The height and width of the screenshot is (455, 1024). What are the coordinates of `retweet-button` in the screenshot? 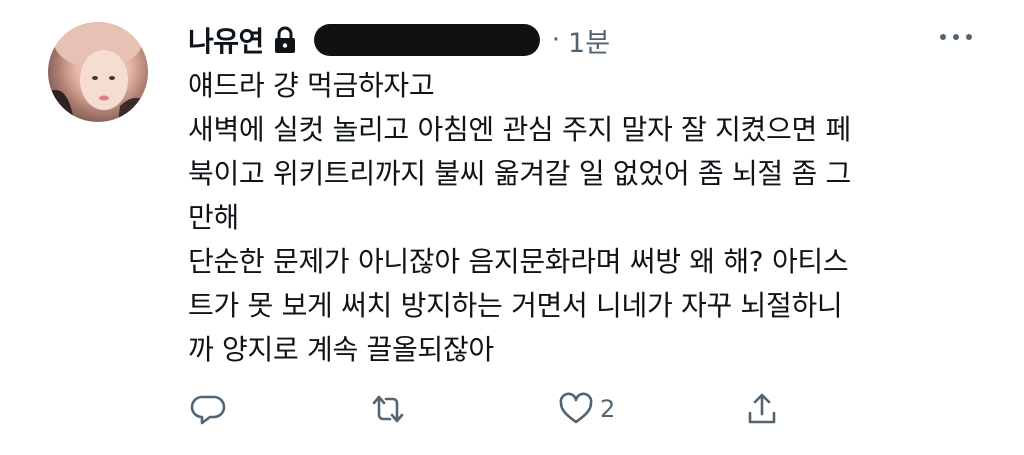 It's located at (388, 409).